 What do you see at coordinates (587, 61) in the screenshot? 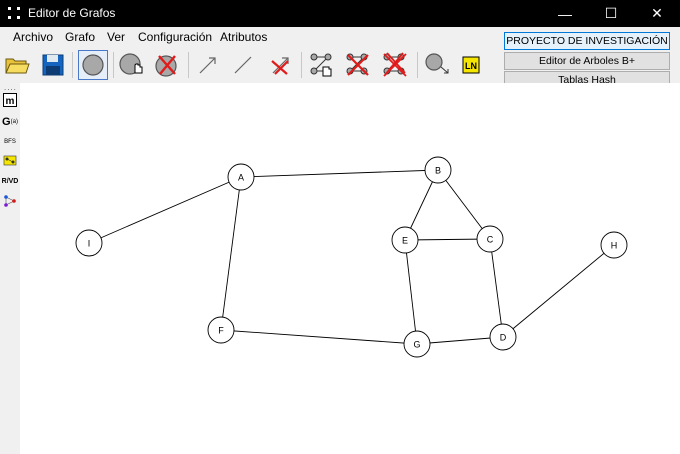
I see `bplus-tree-editor-button: Editor de Arboles B+` at bounding box center [587, 61].